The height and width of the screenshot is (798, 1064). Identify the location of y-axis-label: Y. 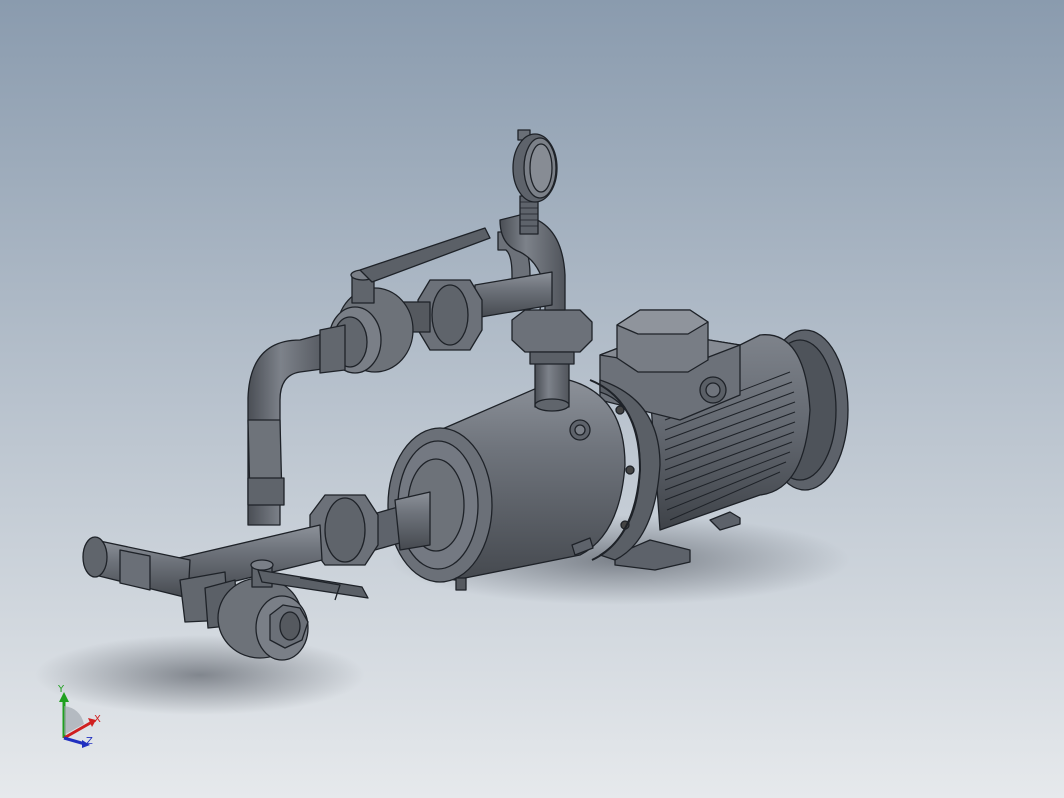
(61, 689).